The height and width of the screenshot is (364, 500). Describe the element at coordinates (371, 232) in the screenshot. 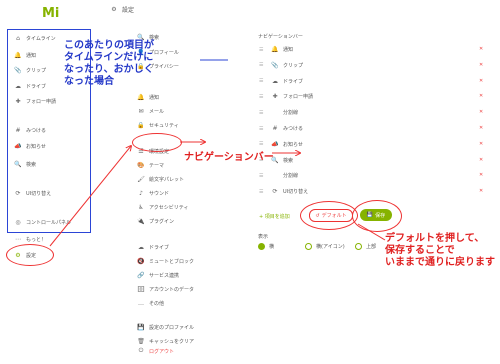

I see `arrow-save-to-note` at that location.